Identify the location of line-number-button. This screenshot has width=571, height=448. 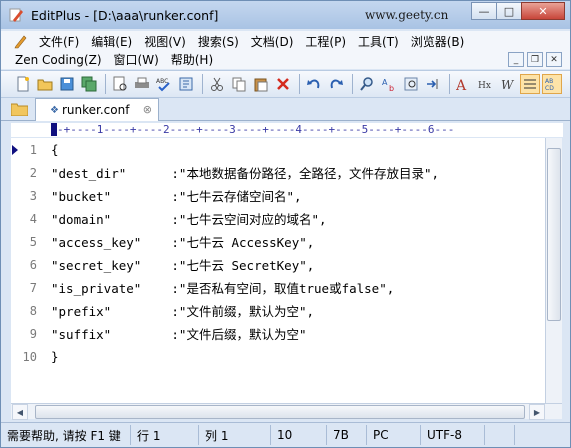
(530, 84).